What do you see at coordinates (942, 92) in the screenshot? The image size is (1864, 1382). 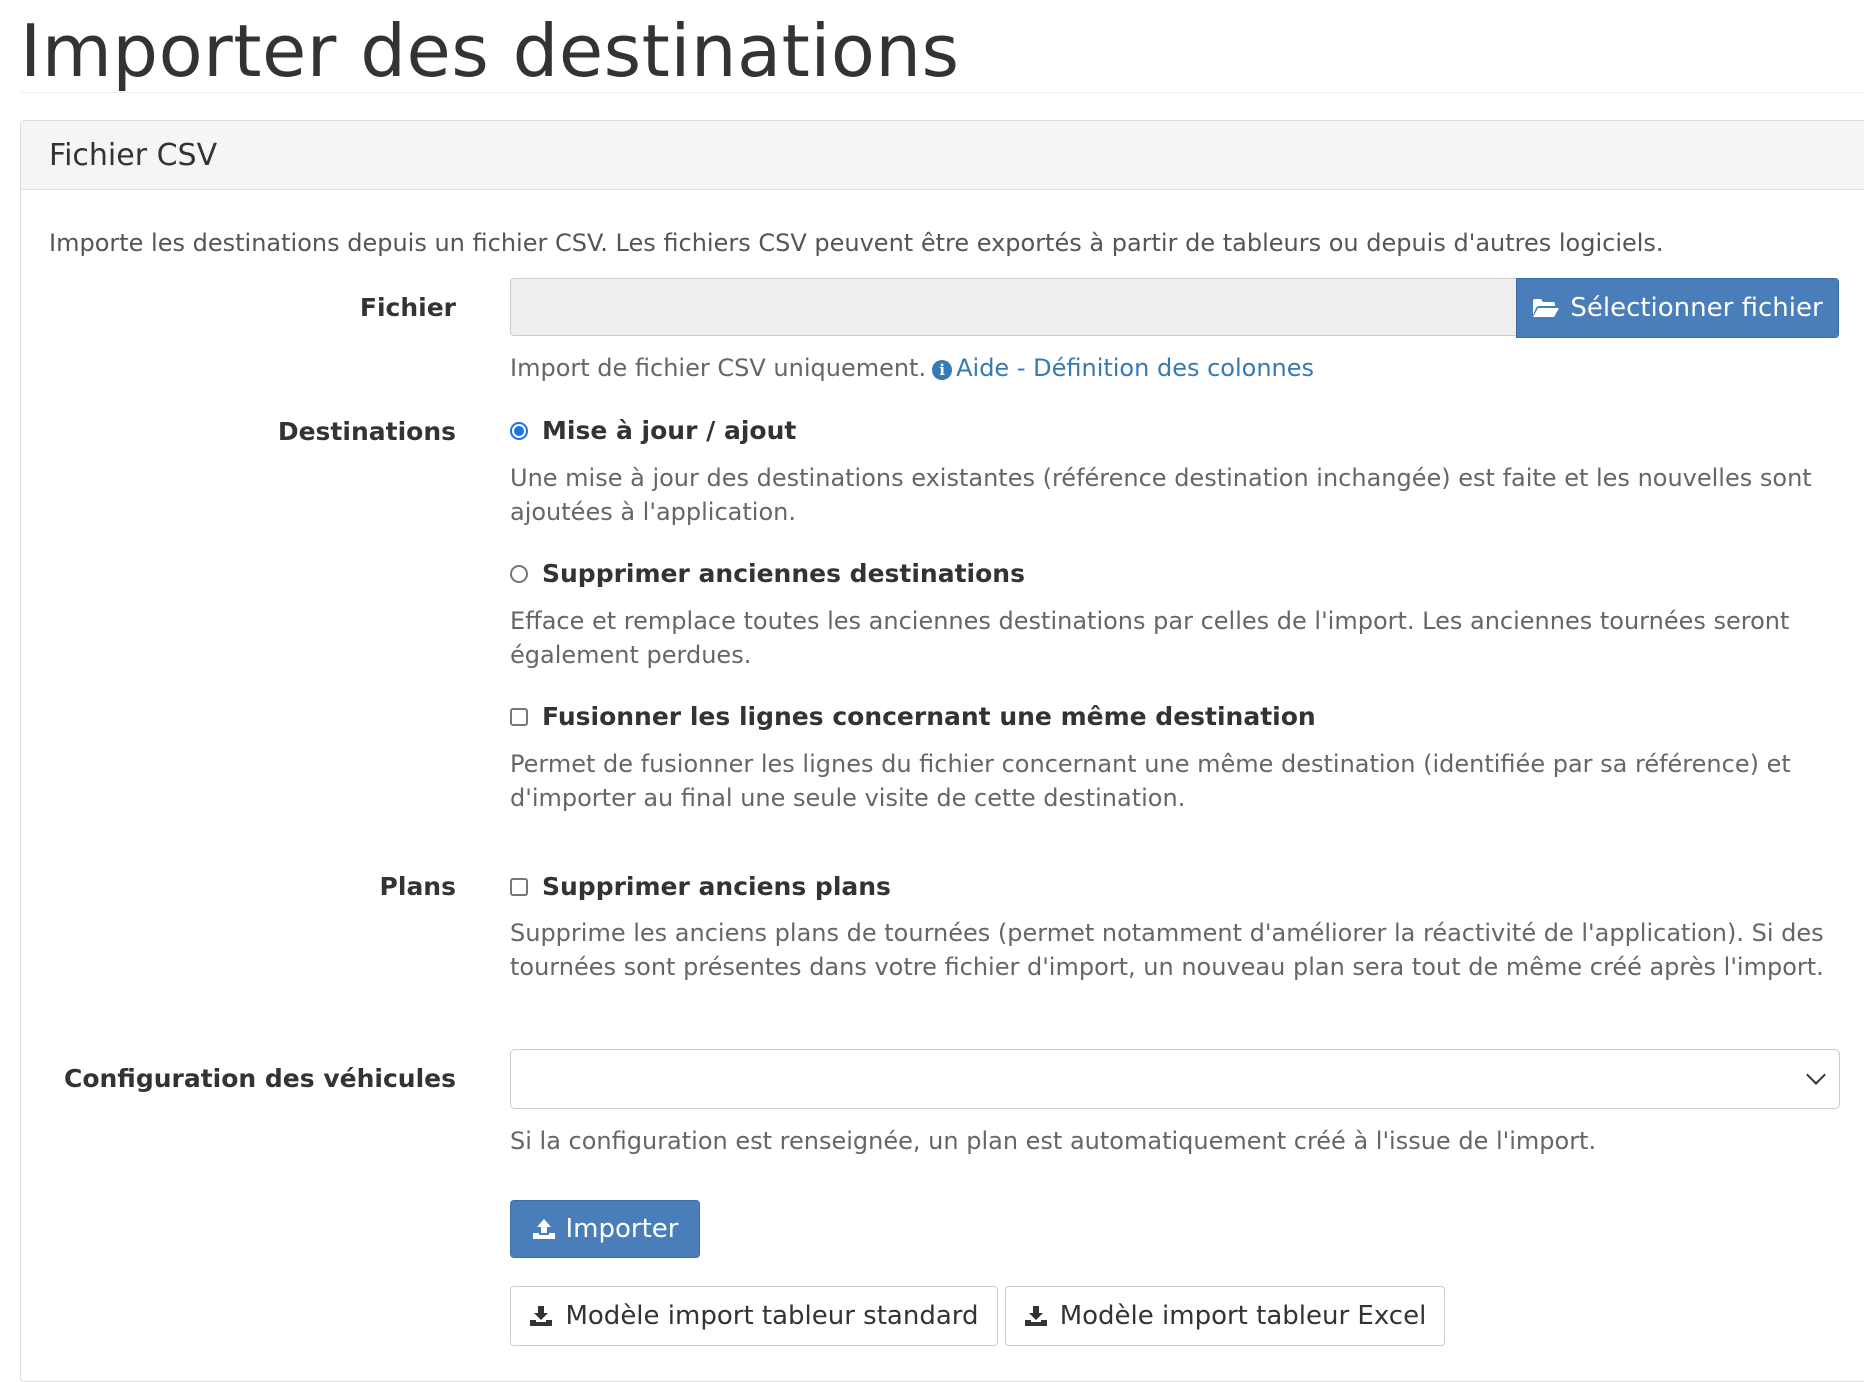 I see `title-divider` at bounding box center [942, 92].